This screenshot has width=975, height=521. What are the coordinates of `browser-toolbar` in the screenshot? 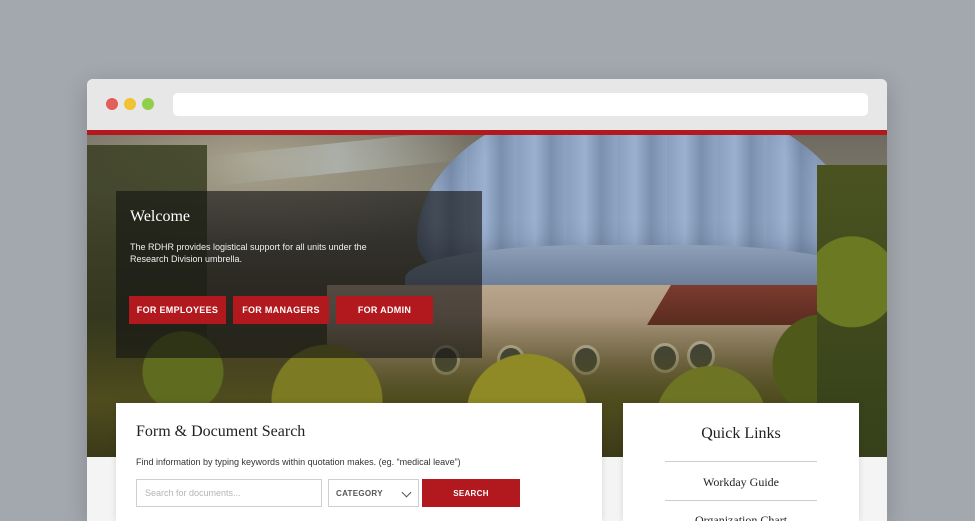 It's located at (487, 104).